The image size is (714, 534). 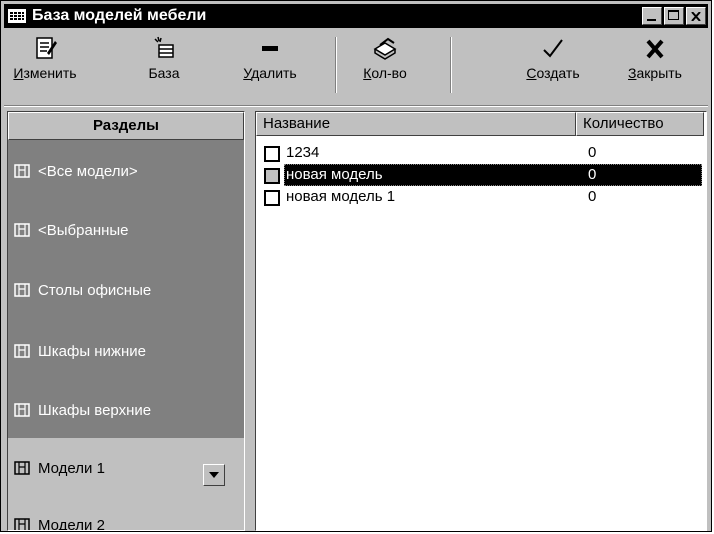 I want to click on row-name: новая модель, so click(x=334, y=174).